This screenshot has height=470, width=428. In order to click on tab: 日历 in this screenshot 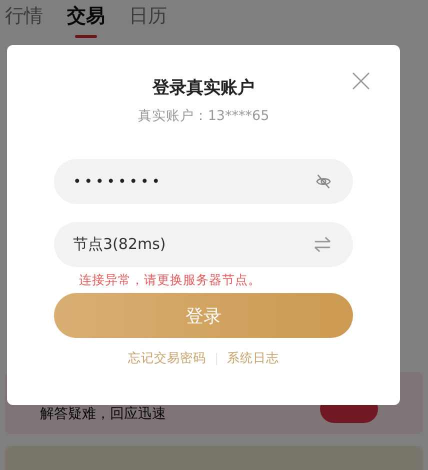, I will do `click(148, 19)`.